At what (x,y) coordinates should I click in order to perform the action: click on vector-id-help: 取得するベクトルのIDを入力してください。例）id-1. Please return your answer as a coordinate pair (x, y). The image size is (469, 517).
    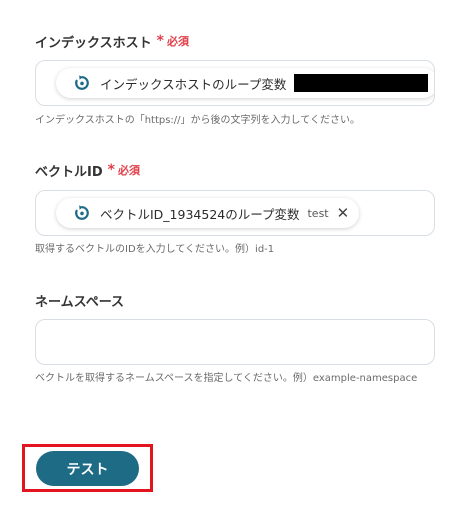
    Looking at the image, I should click on (155, 249).